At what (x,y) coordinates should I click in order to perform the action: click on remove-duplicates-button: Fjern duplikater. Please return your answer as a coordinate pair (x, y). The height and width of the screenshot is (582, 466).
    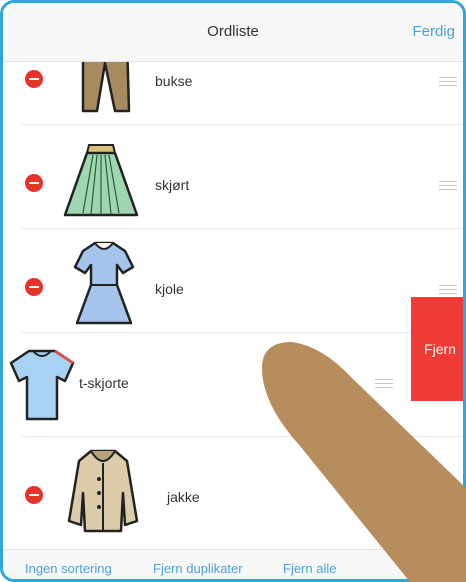
    Looking at the image, I should click on (198, 568).